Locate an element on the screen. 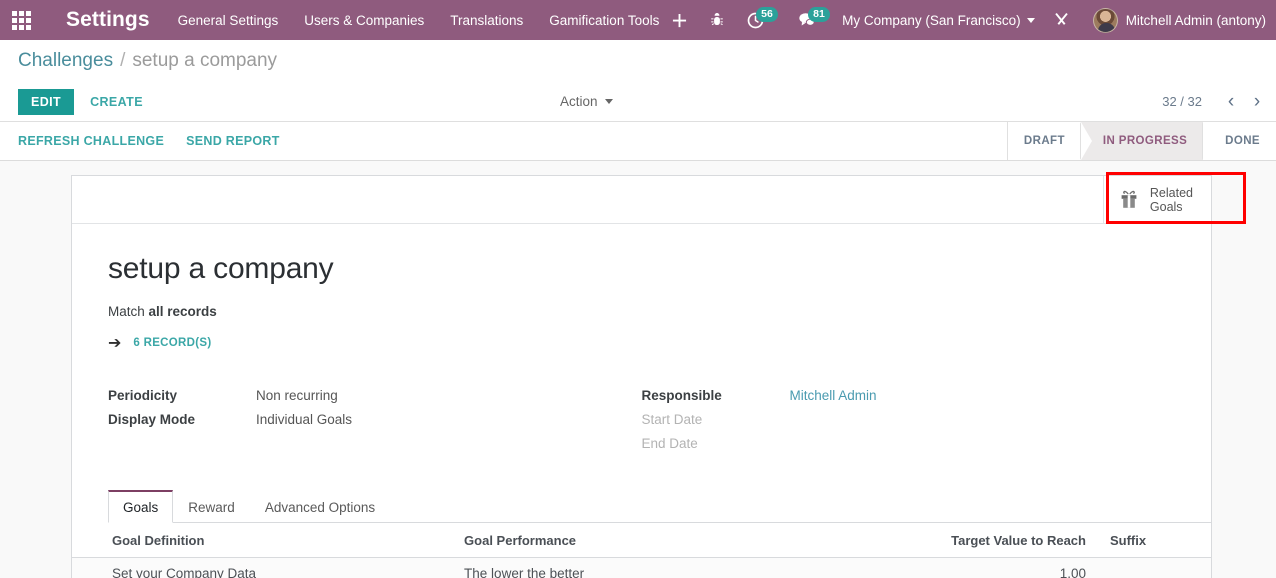 The width and height of the screenshot is (1276, 578). record-control-panel: EDIT CREATE Action 32 / 32 ‹ › is located at coordinates (638, 102).